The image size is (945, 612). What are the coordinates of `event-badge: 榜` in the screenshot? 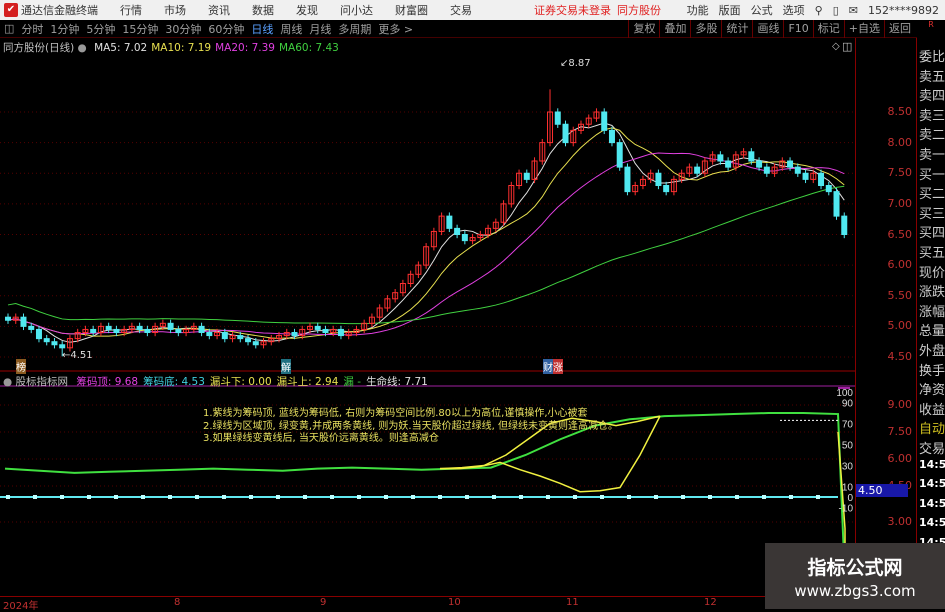 It's located at (21, 366).